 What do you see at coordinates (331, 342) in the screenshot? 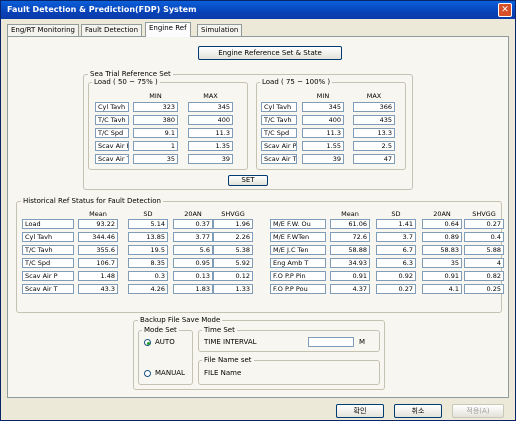
I see `time-interval-input` at bounding box center [331, 342].